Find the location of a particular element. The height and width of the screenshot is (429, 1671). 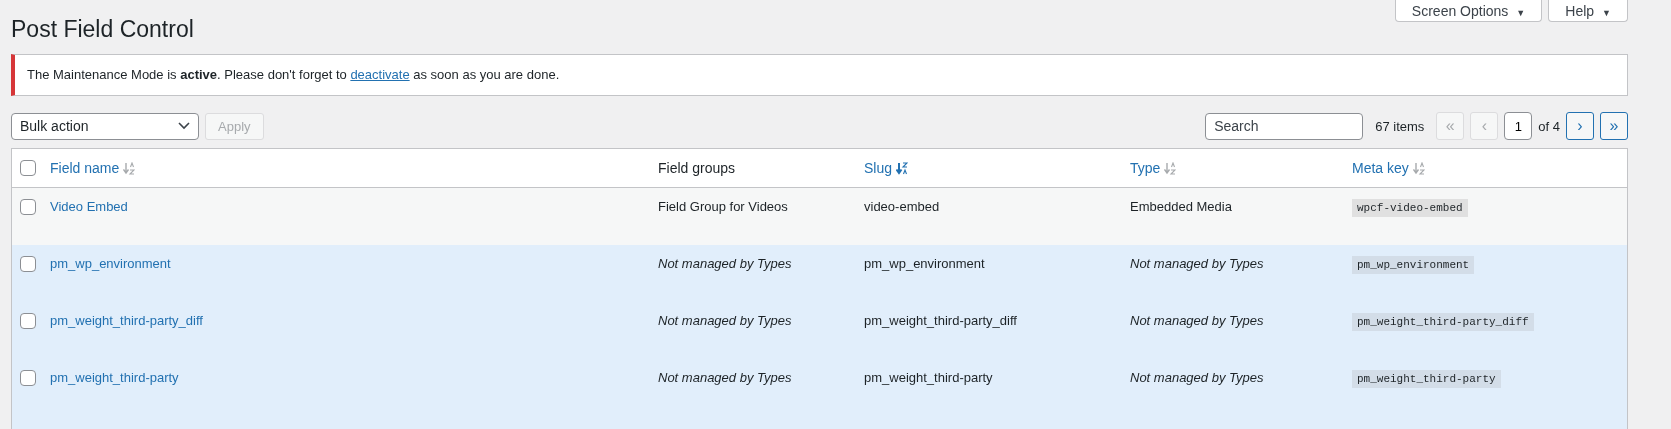

field-name-link: pm_wp_environment is located at coordinates (110, 263).